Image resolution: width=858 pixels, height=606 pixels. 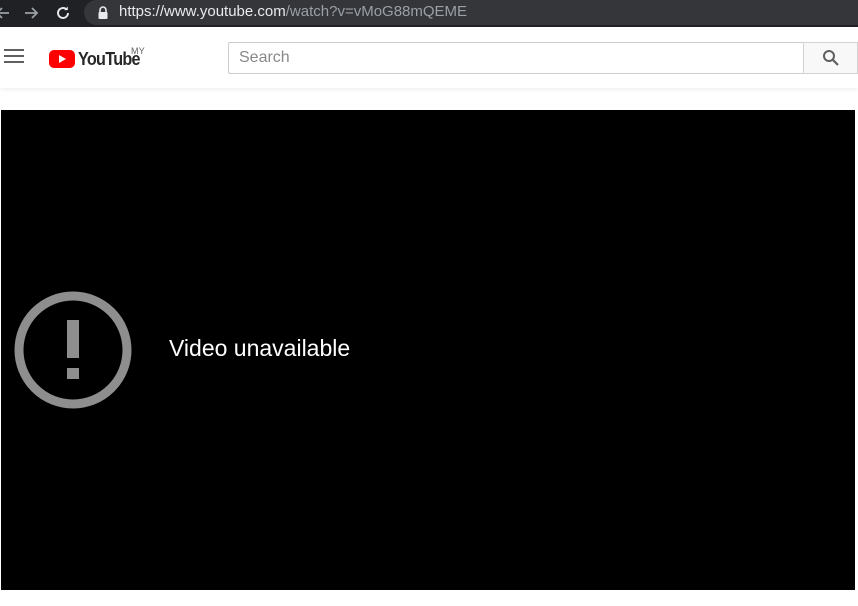 I want to click on error-message: Video unavailable, so click(x=260, y=348).